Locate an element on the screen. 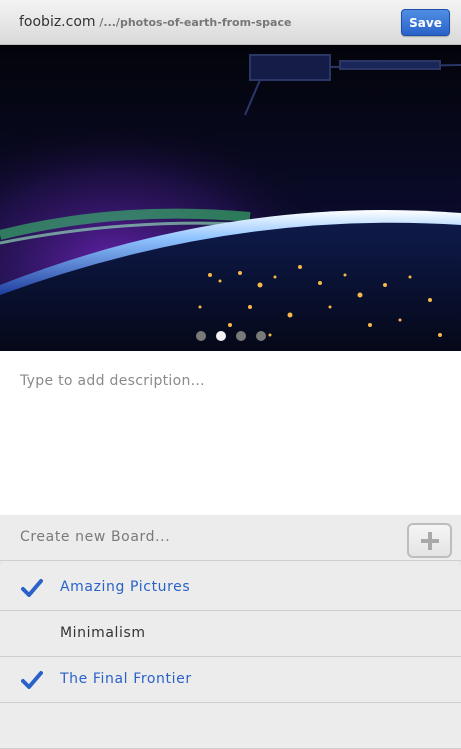 This screenshot has width=461, height=749. carousel-dots is located at coordinates (230, 336).